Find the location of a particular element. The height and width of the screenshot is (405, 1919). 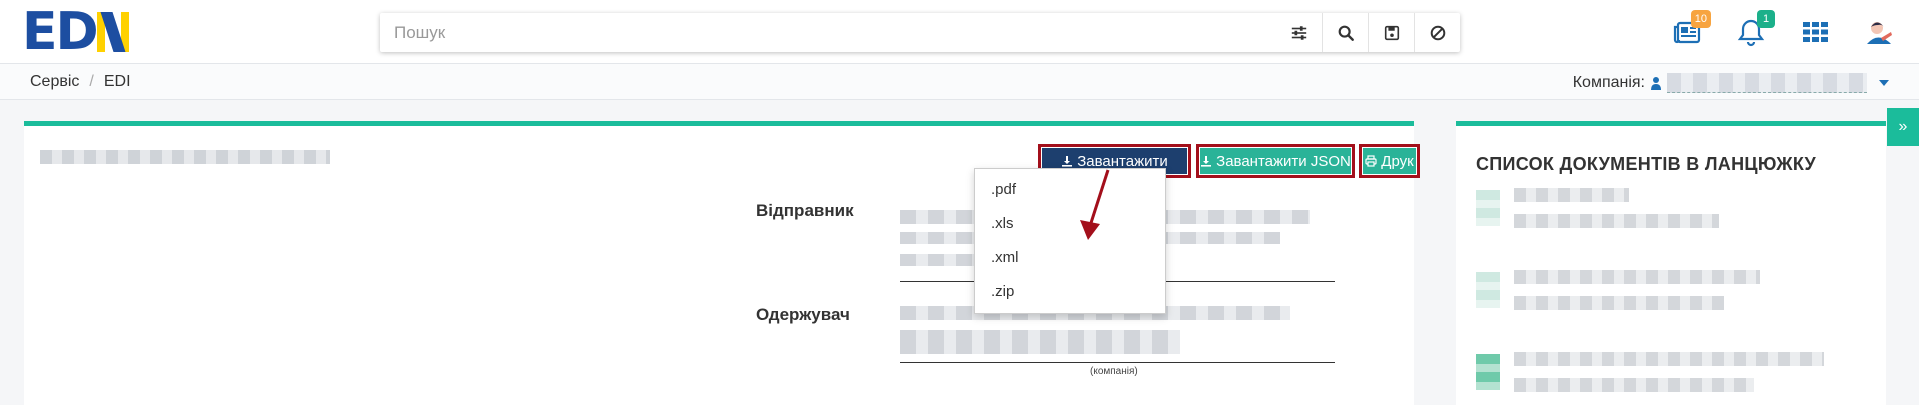

print-button-label: Друк is located at coordinates (1397, 161).